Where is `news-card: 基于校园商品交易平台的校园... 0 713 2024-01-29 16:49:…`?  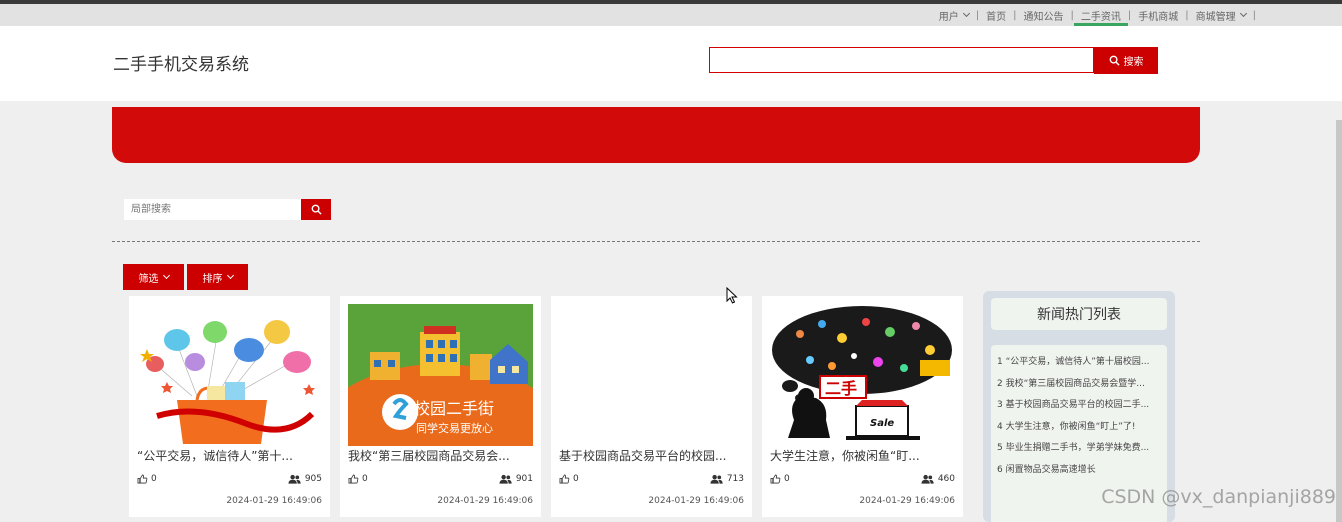
news-card: 基于校园商品交易平台的校园... 0 713 2024-01-29 16:49:… is located at coordinates (651, 406).